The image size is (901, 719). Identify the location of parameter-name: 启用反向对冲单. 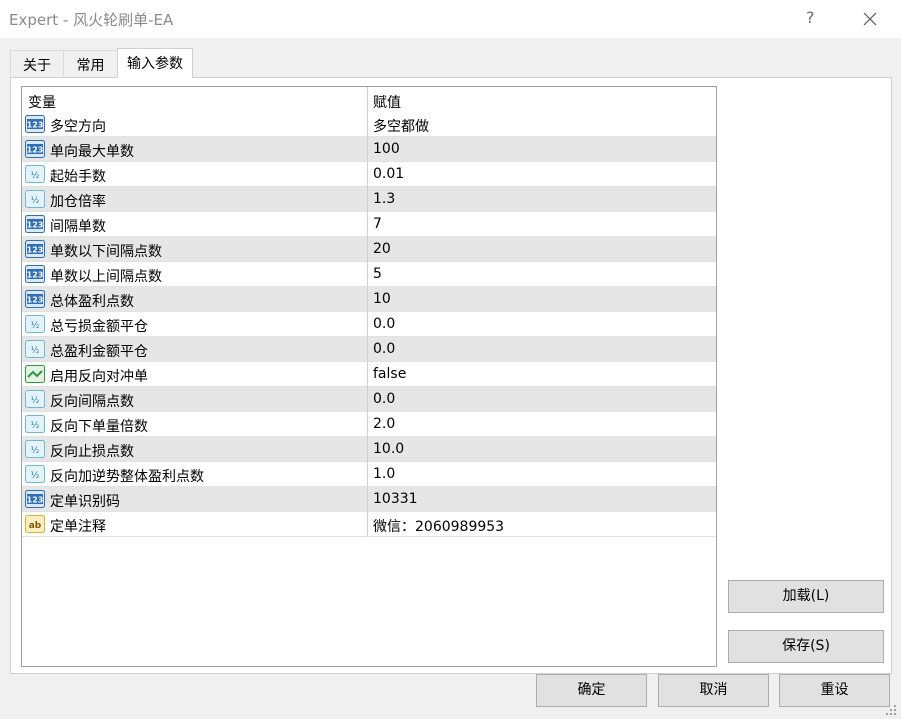
(99, 377).